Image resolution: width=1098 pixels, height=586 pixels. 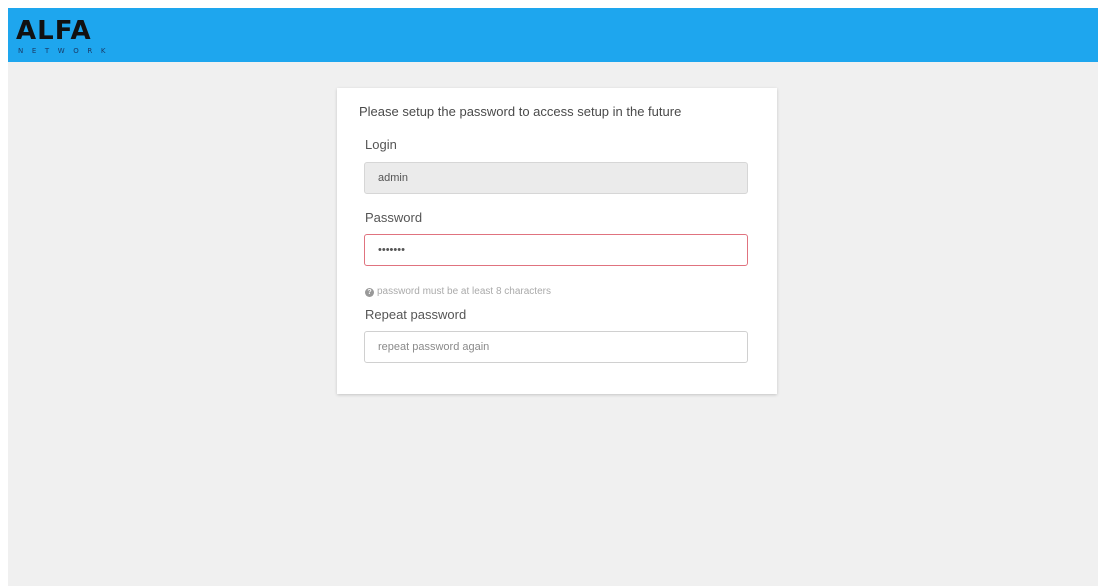 What do you see at coordinates (556, 347) in the screenshot?
I see `repeat-password-field` at bounding box center [556, 347].